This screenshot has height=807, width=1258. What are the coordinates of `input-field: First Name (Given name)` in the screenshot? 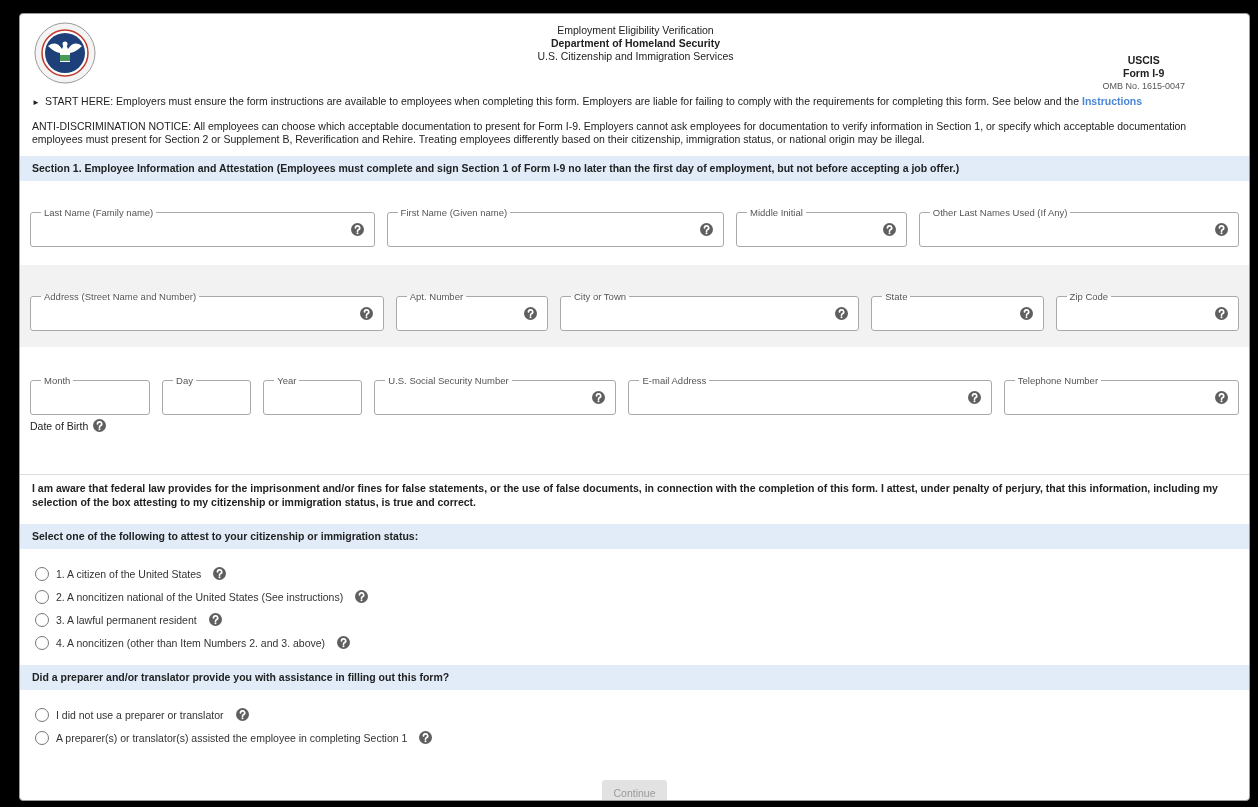 It's located at (555, 227).